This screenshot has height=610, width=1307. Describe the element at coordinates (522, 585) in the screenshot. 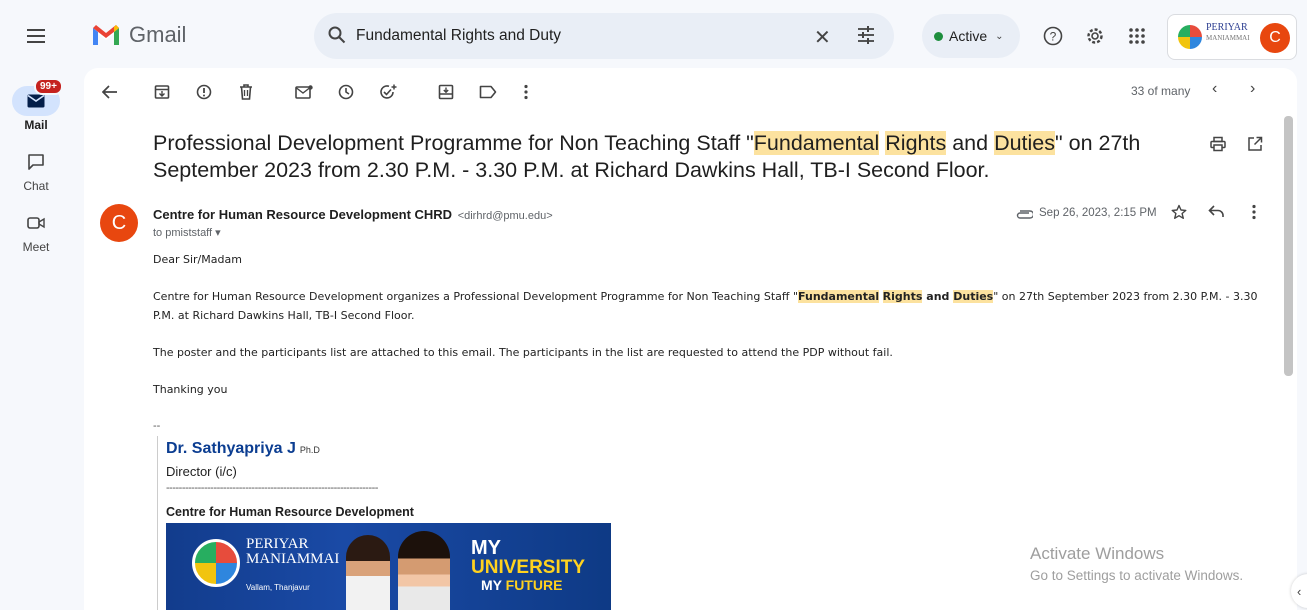

I see `banner-my-future: MY FUTURE` at that location.